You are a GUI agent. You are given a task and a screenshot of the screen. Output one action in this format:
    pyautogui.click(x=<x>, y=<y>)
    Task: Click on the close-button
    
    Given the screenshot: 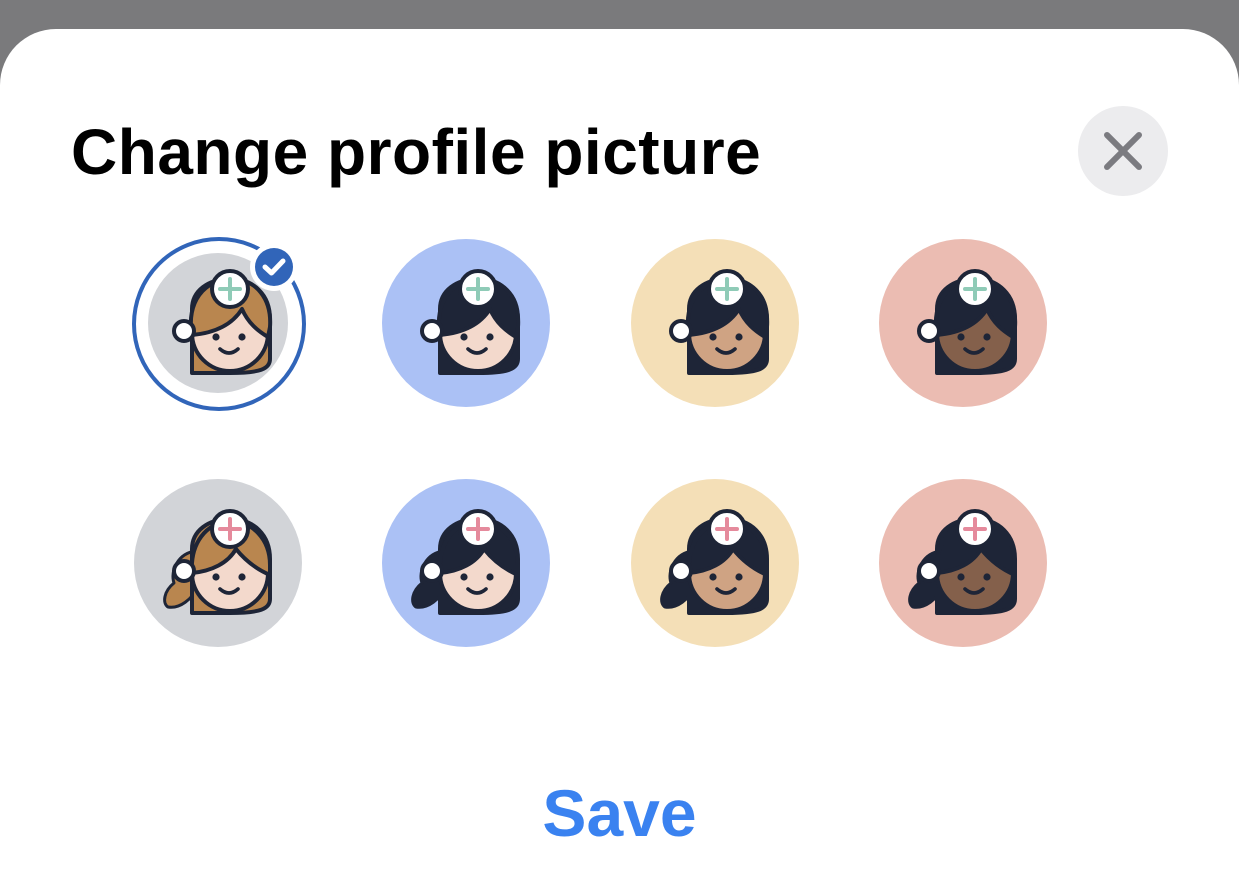 What is the action you would take?
    pyautogui.click(x=1123, y=151)
    